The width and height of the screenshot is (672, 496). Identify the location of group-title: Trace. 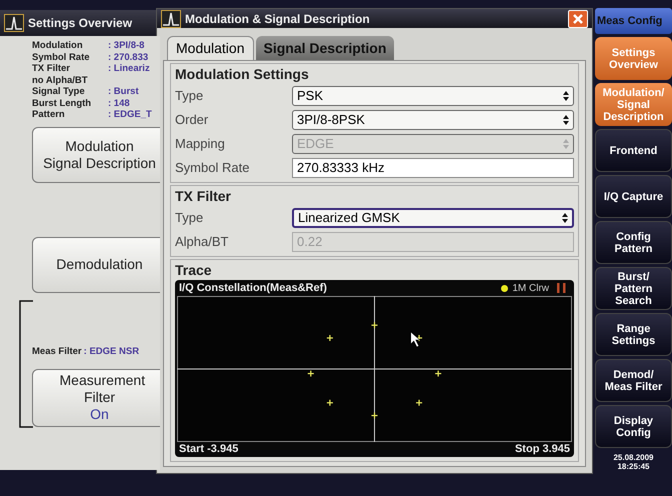
(194, 270).